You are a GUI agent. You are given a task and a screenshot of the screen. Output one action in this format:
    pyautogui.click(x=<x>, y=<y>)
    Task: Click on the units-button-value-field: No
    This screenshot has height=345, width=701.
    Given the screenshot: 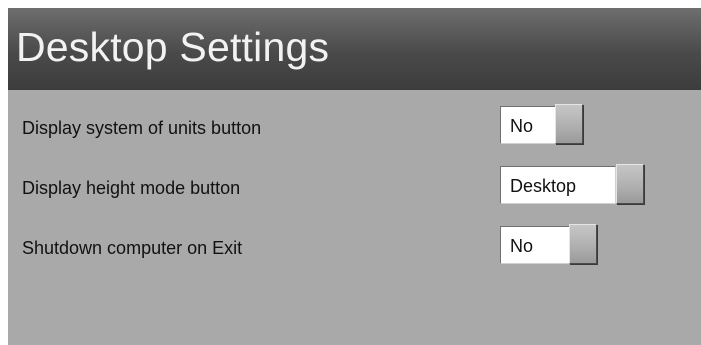 What is the action you would take?
    pyautogui.click(x=542, y=124)
    